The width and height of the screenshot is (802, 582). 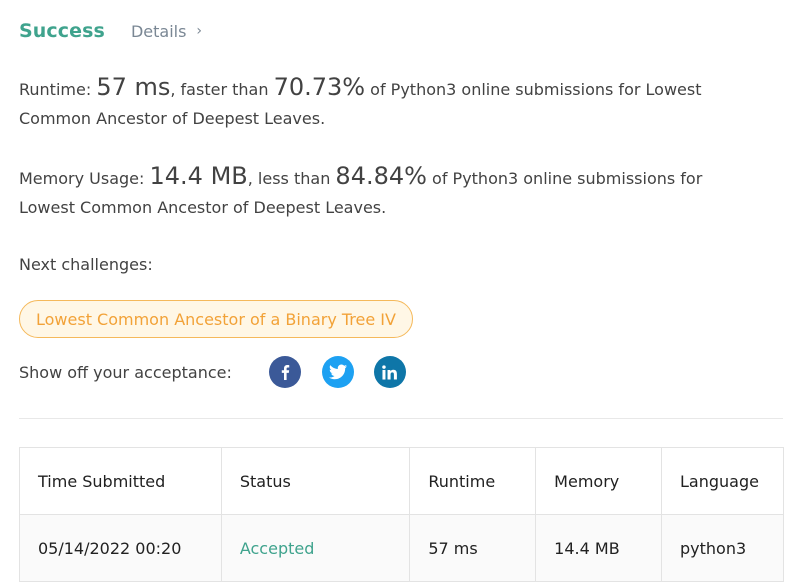 What do you see at coordinates (277, 548) in the screenshot?
I see `accepted-status-link: Accepted` at bounding box center [277, 548].